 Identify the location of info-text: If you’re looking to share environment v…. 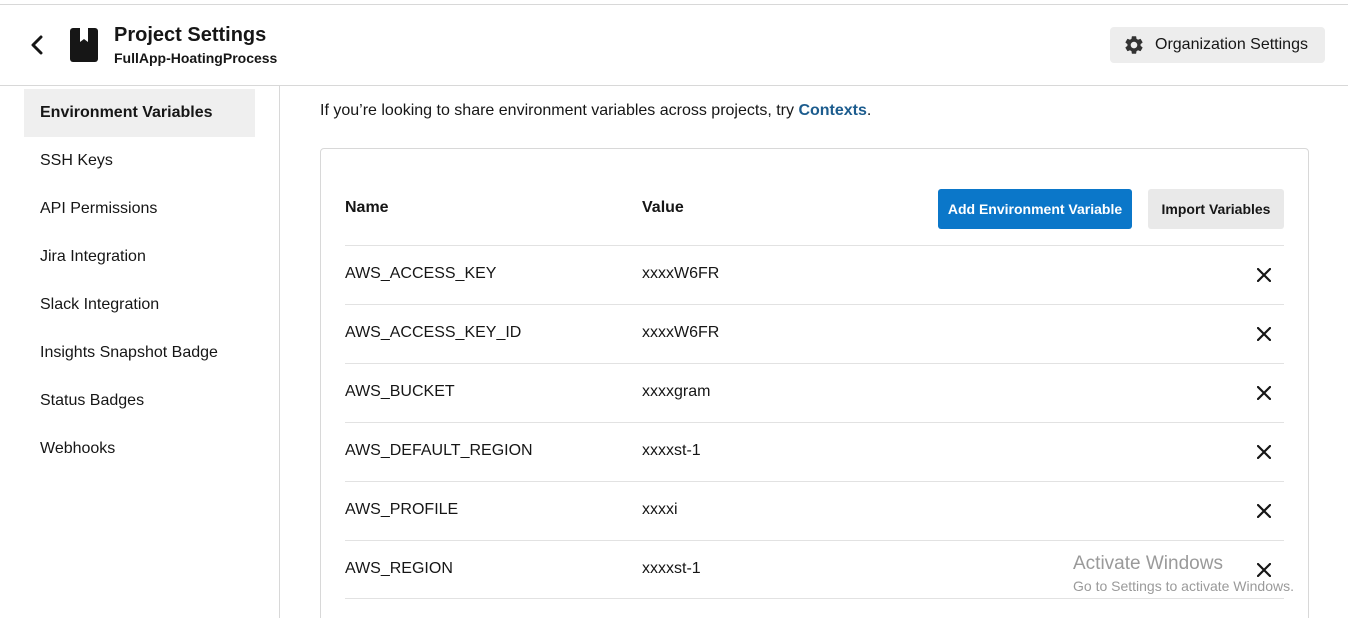
(559, 110).